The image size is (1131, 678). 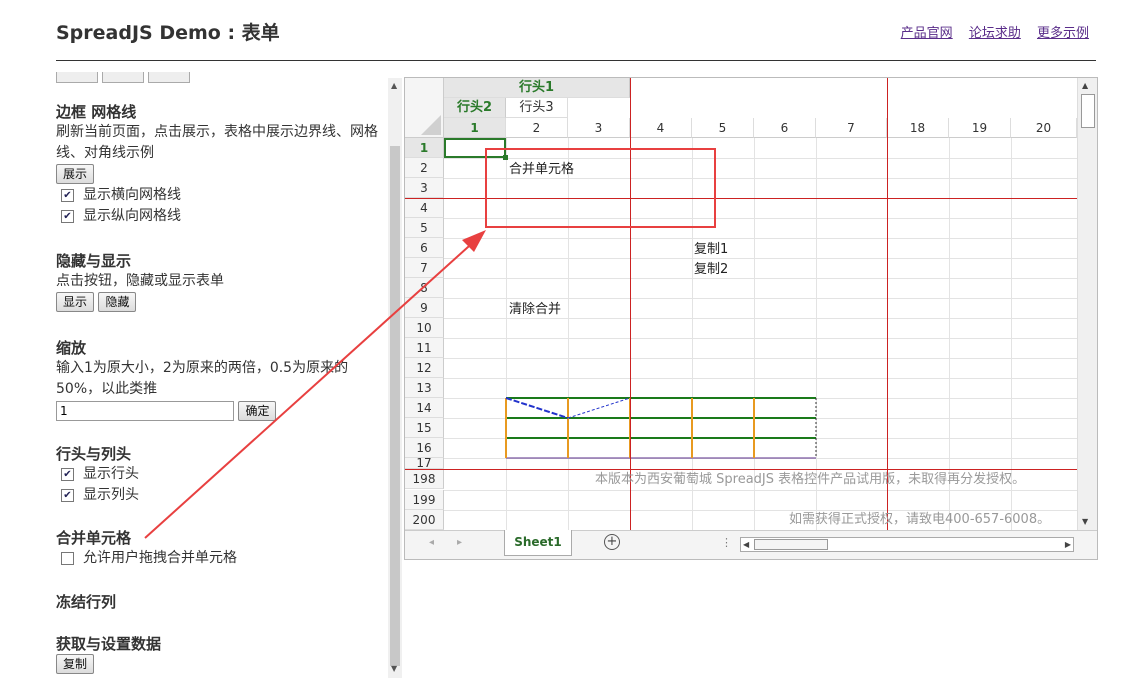 What do you see at coordinates (75, 174) in the screenshot?
I see `show-example-button: 展示` at bounding box center [75, 174].